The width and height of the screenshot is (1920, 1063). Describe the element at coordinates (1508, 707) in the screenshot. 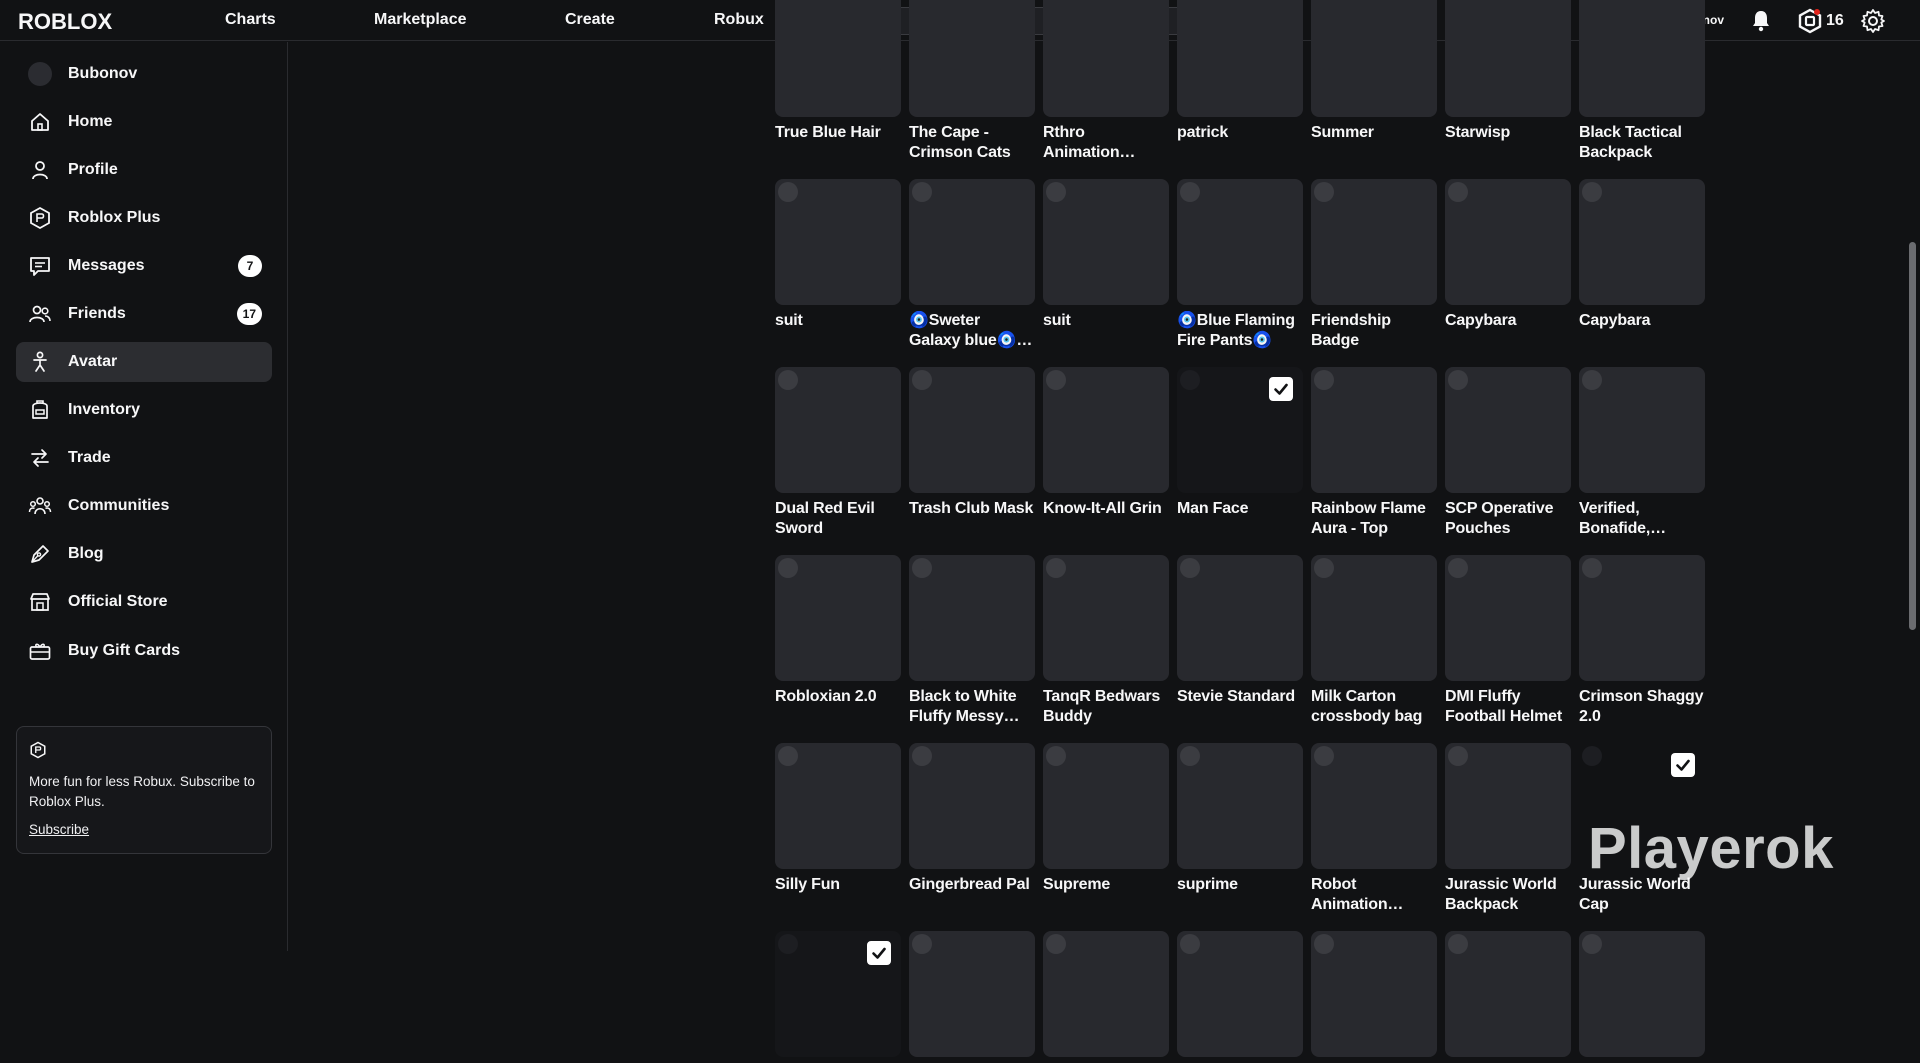

I see `item-name: DMI Fluffy Football Helmet` at that location.